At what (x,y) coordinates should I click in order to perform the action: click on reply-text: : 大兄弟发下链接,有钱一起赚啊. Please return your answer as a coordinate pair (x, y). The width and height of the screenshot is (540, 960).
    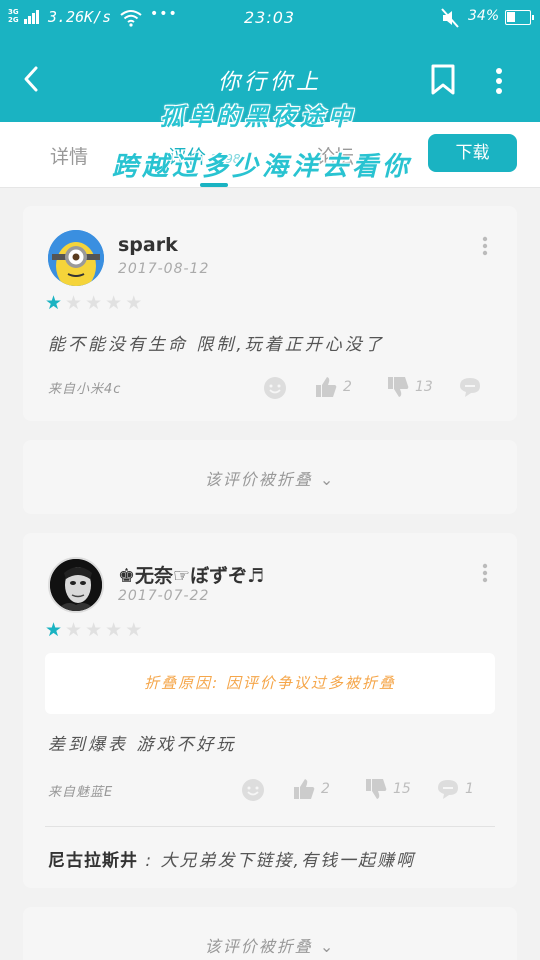
    Looking at the image, I should click on (276, 861).